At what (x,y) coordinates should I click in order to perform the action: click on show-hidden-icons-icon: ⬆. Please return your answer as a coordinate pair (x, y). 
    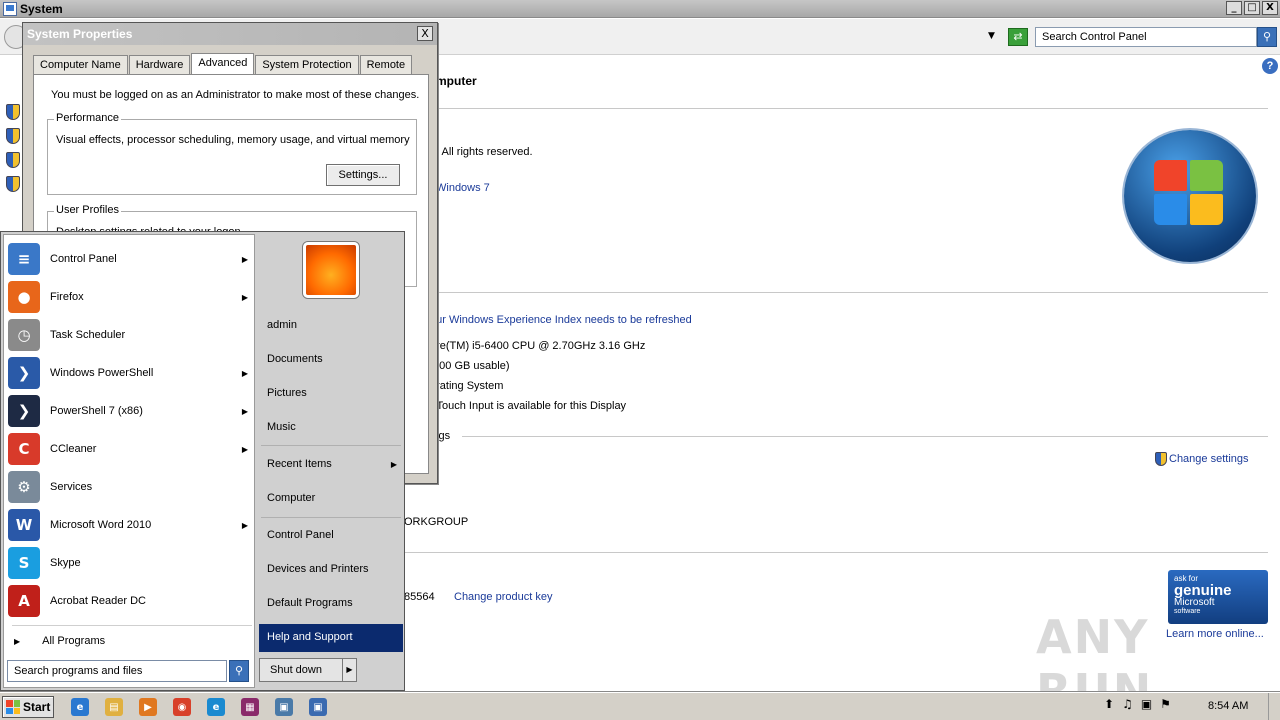
    Looking at the image, I should click on (1109, 704).